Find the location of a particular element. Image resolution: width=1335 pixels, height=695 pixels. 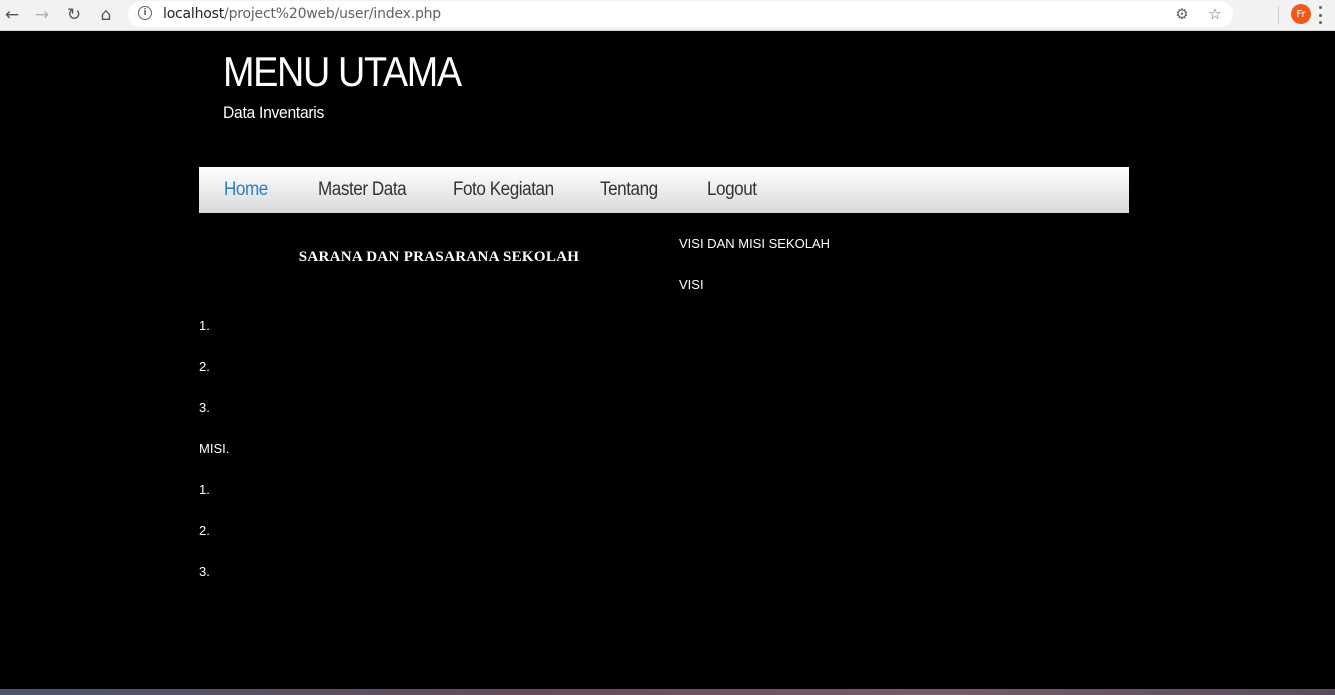

url-path: /project%20web/user/index.php is located at coordinates (332, 14).